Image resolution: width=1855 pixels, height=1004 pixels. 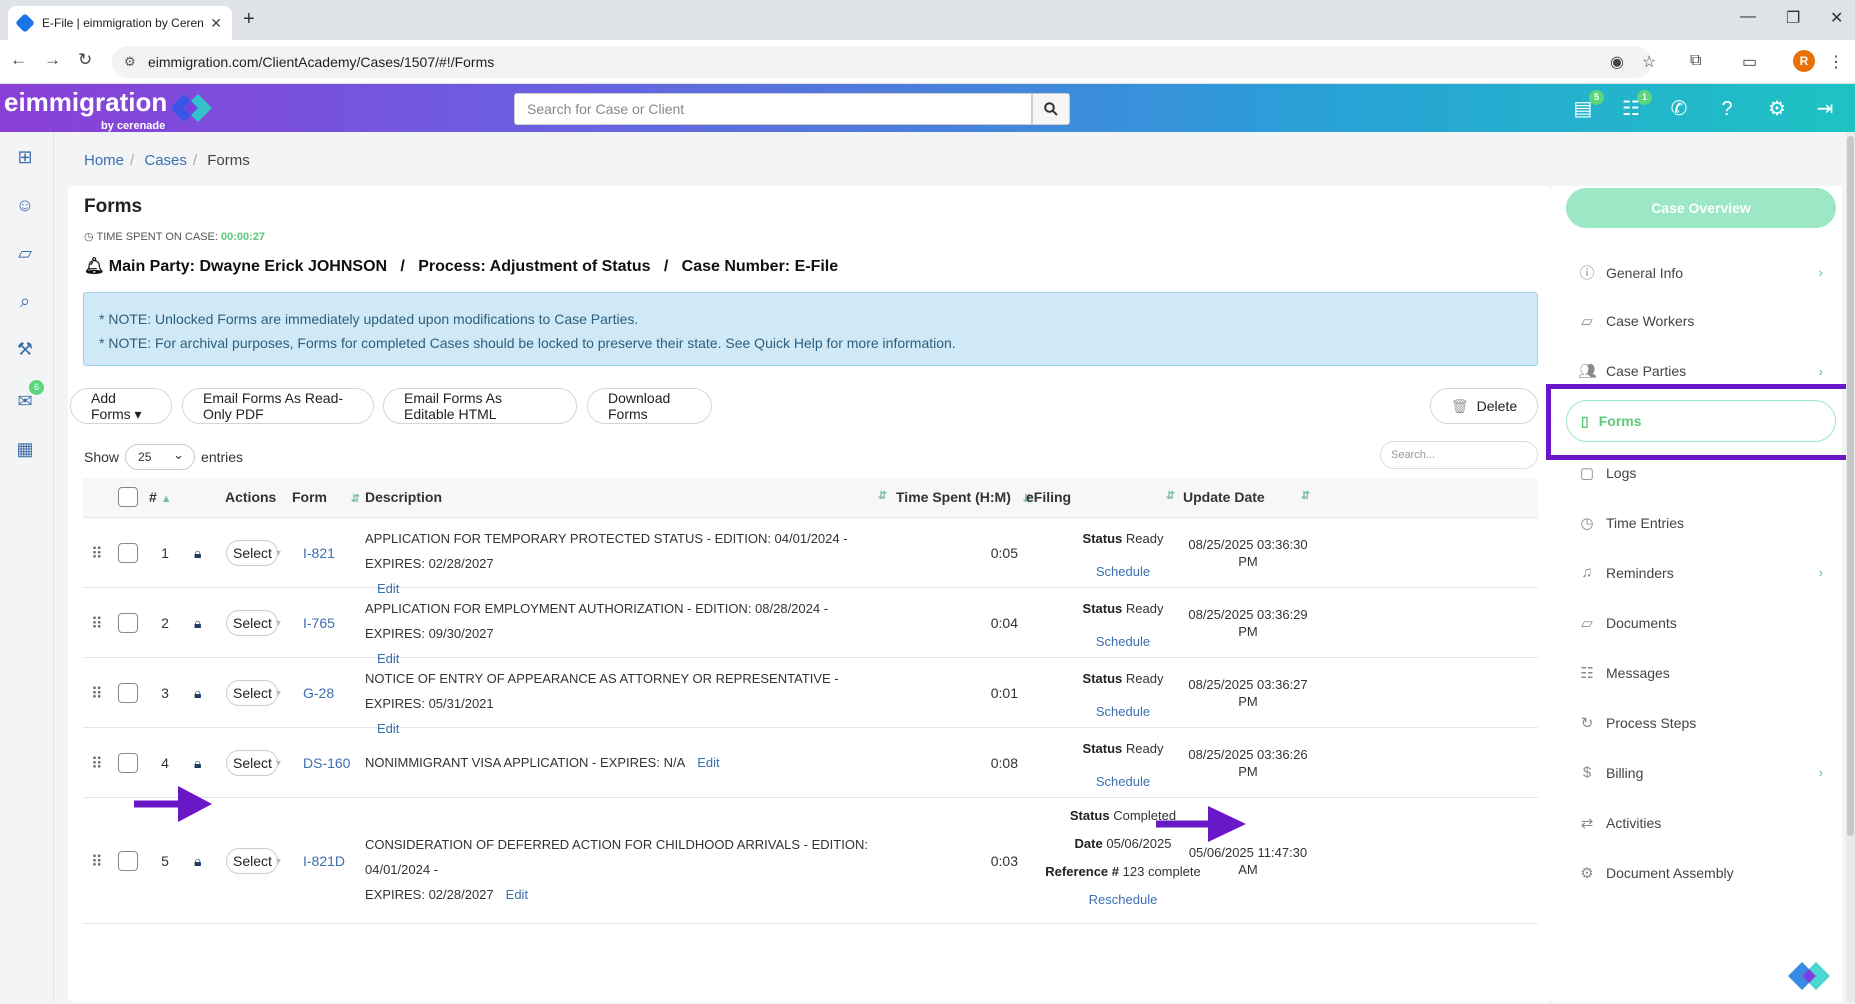 What do you see at coordinates (278, 406) in the screenshot?
I see `email-pdf-button: Email Forms As Read-Only PDF` at bounding box center [278, 406].